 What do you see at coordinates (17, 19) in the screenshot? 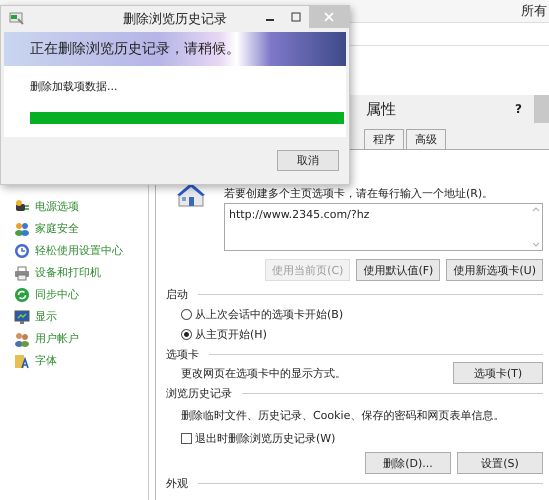
I see `app-icon` at bounding box center [17, 19].